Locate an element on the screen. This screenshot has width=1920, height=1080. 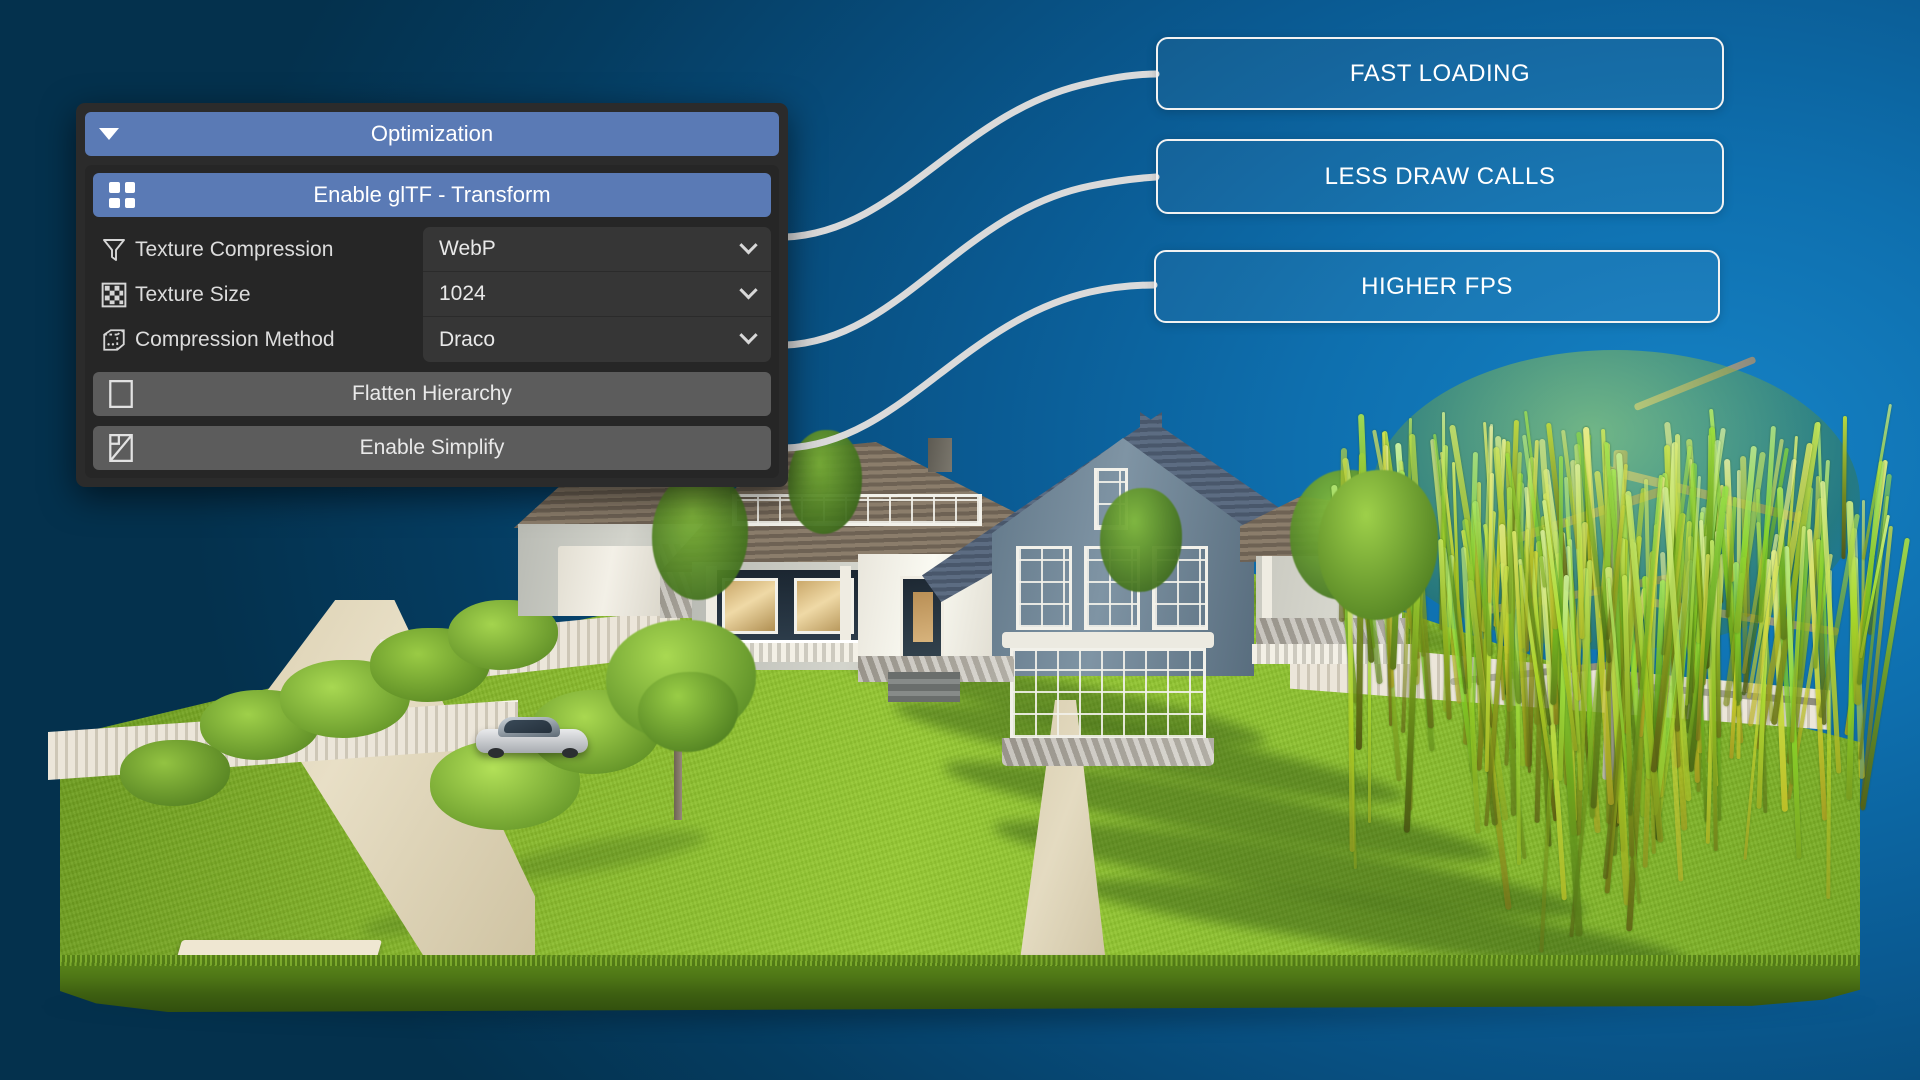
panel-header: Optimization is located at coordinates (432, 134).